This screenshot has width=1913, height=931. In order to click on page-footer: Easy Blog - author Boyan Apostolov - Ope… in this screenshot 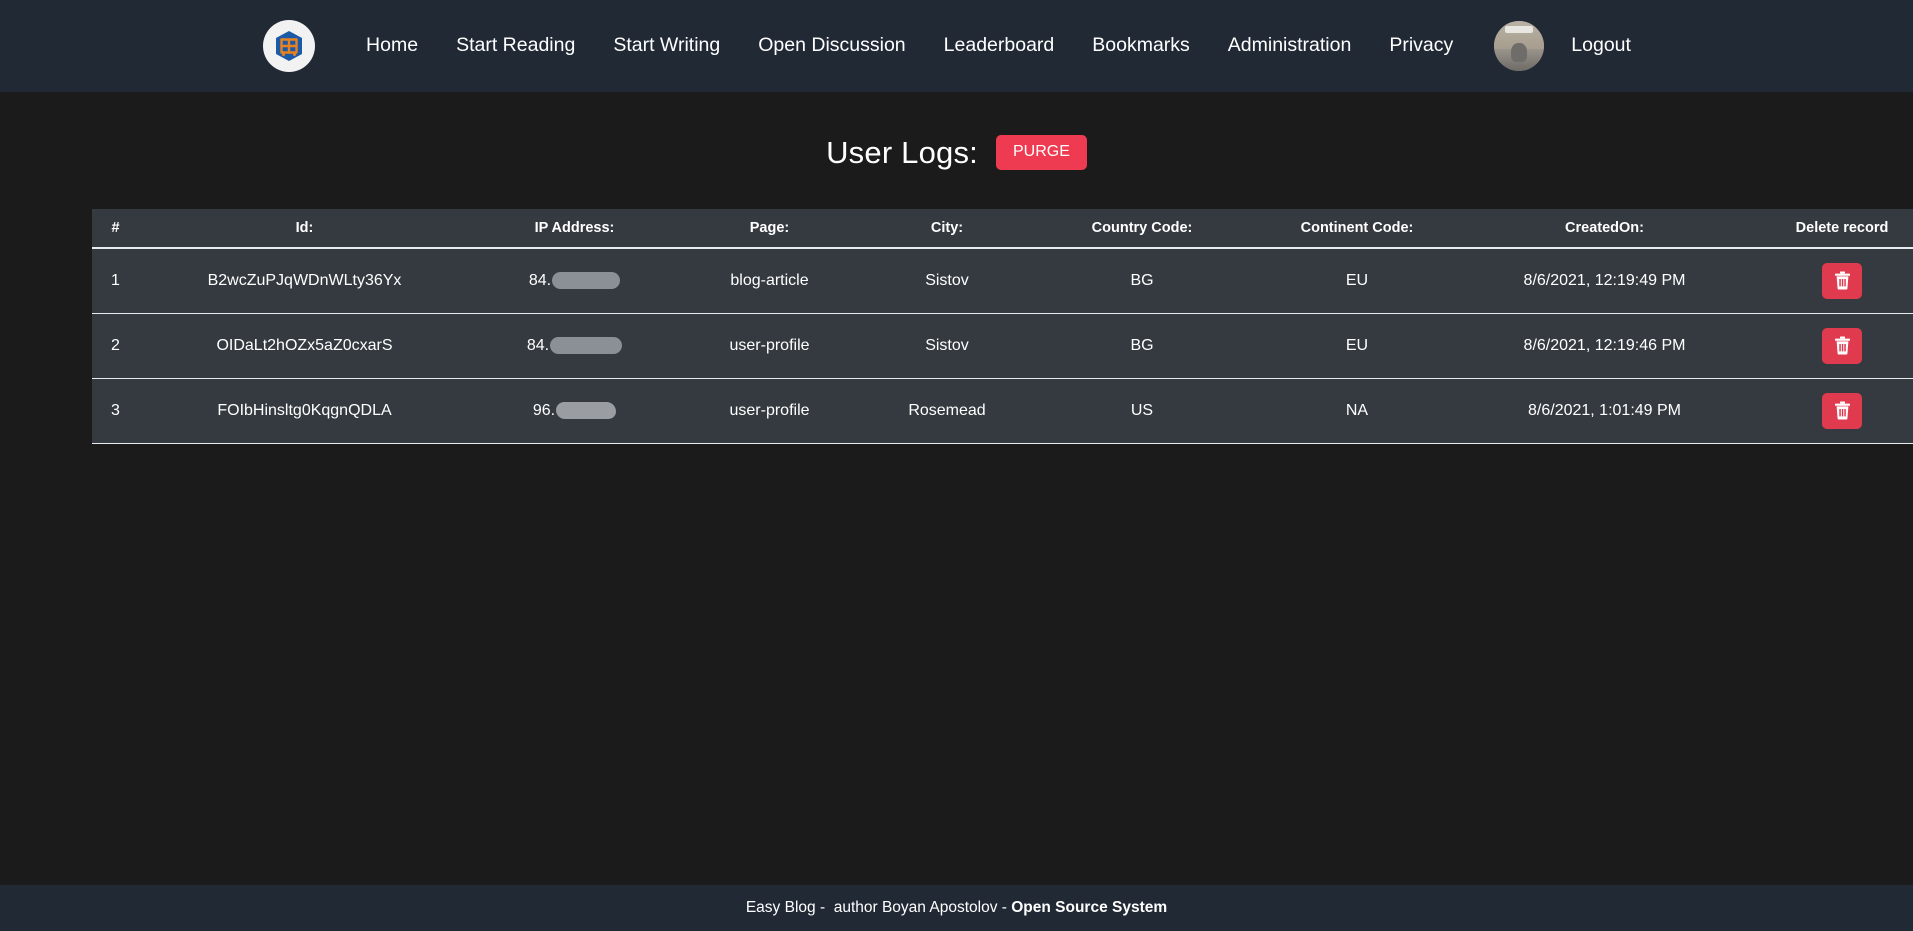, I will do `click(956, 908)`.